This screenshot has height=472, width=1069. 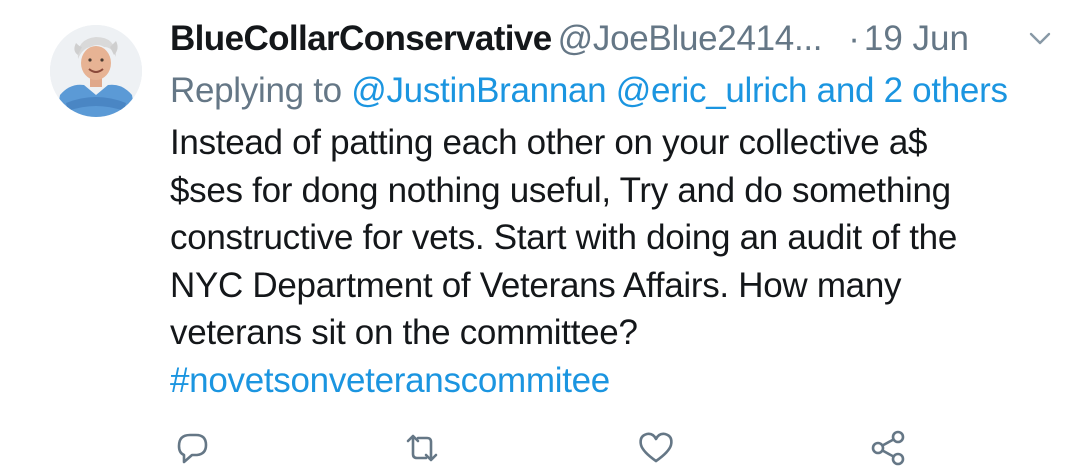 What do you see at coordinates (256, 90) in the screenshot?
I see `replying-to-label: Replying to` at bounding box center [256, 90].